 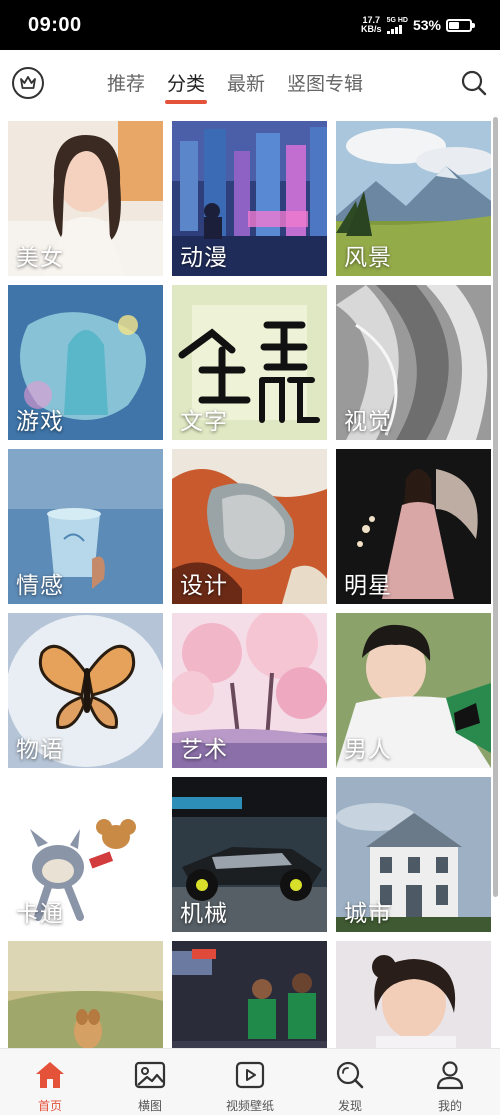 What do you see at coordinates (40, 749) in the screenshot?
I see `category-label: 物语` at bounding box center [40, 749].